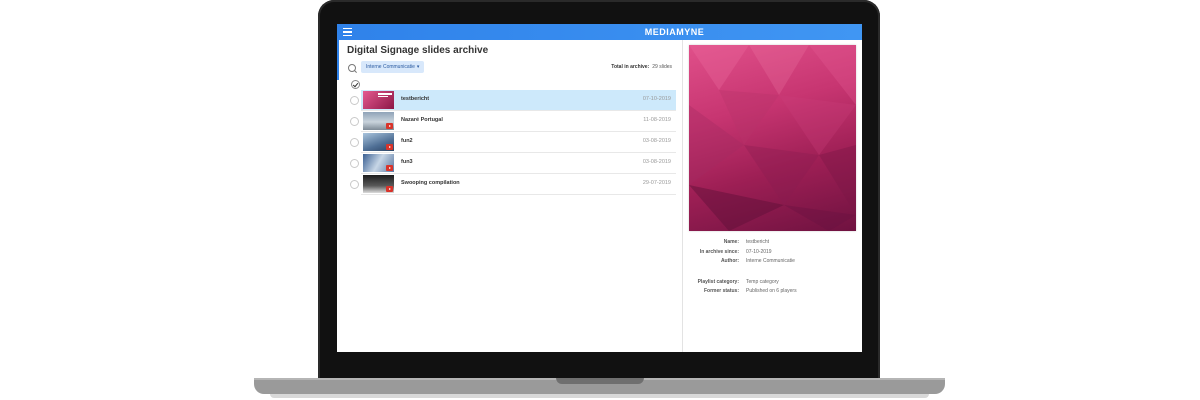  I want to click on archive-total: Total in archive: 29 slides, so click(641, 67).